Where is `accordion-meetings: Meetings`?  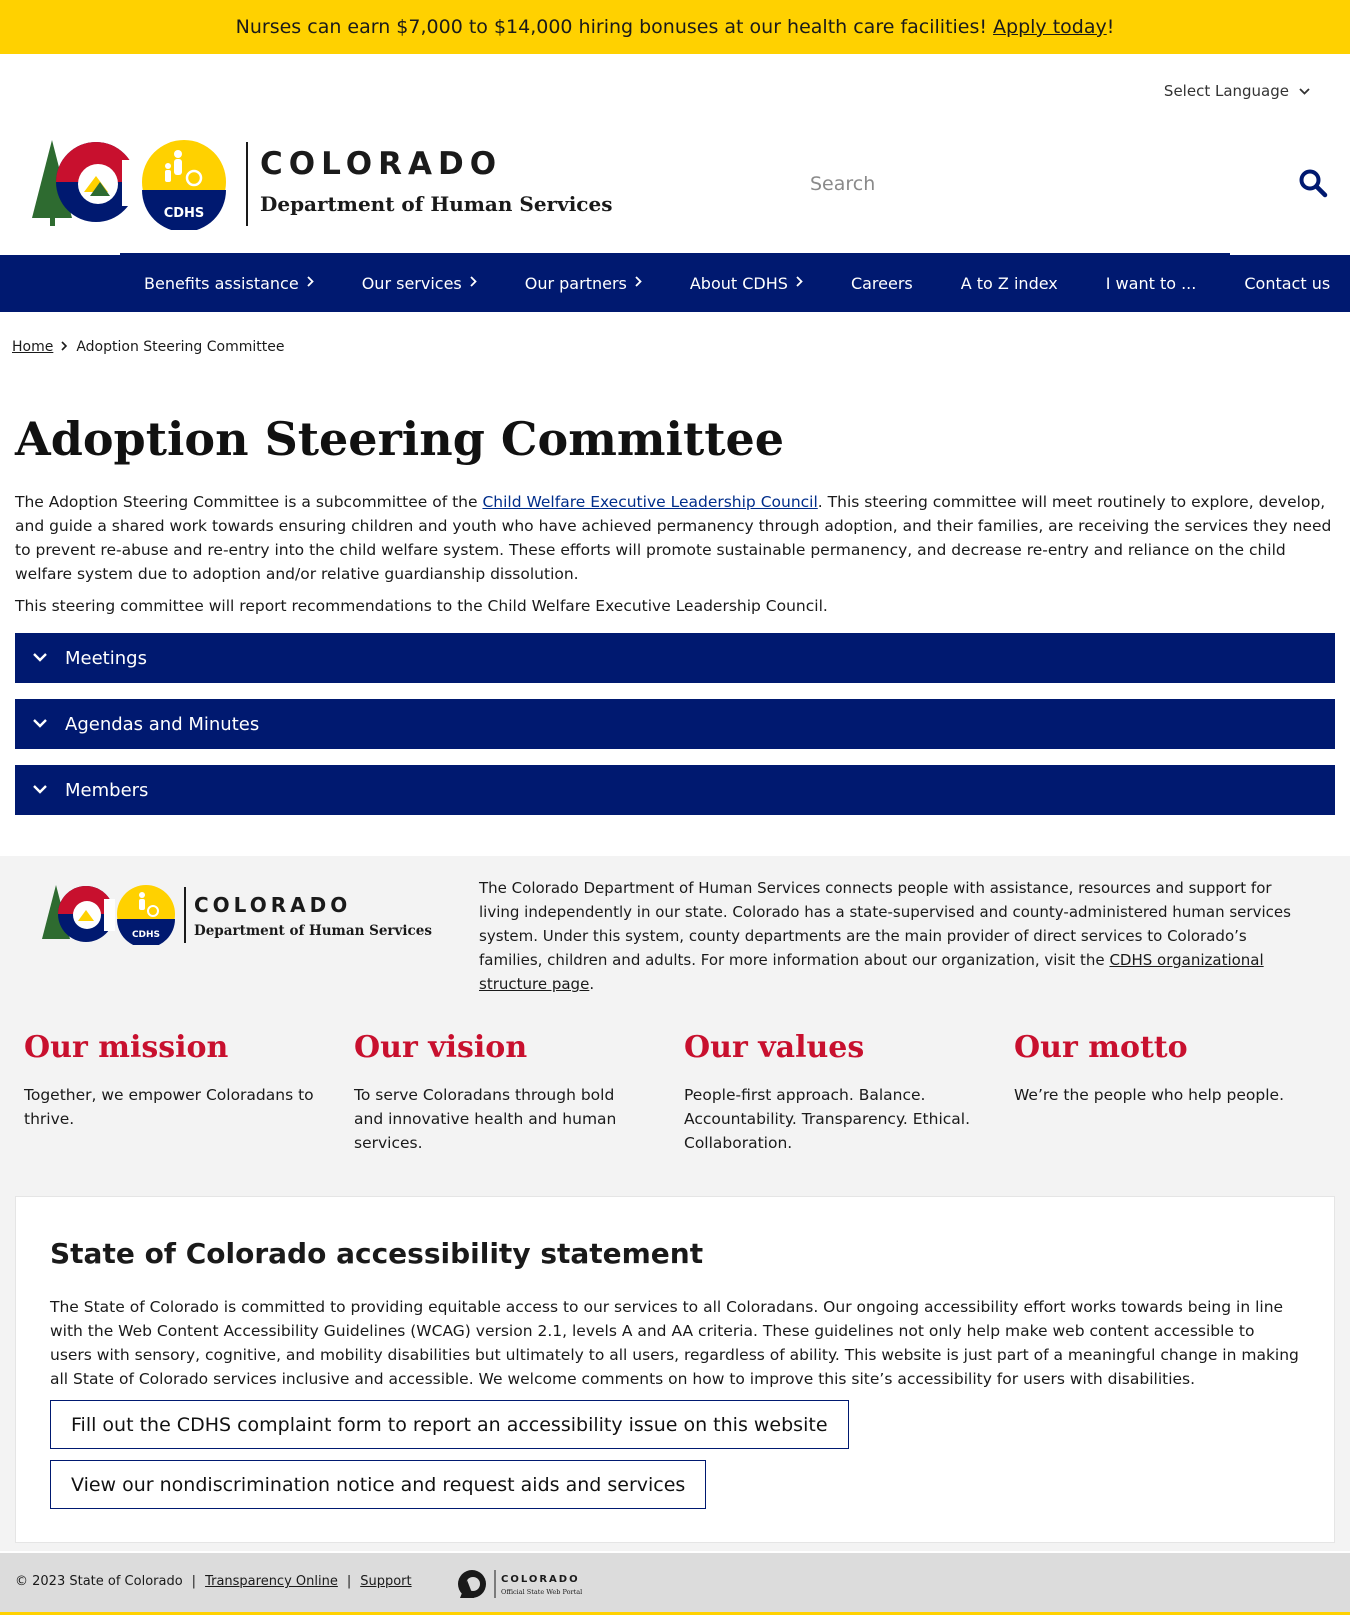
accordion-meetings: Meetings is located at coordinates (675, 658).